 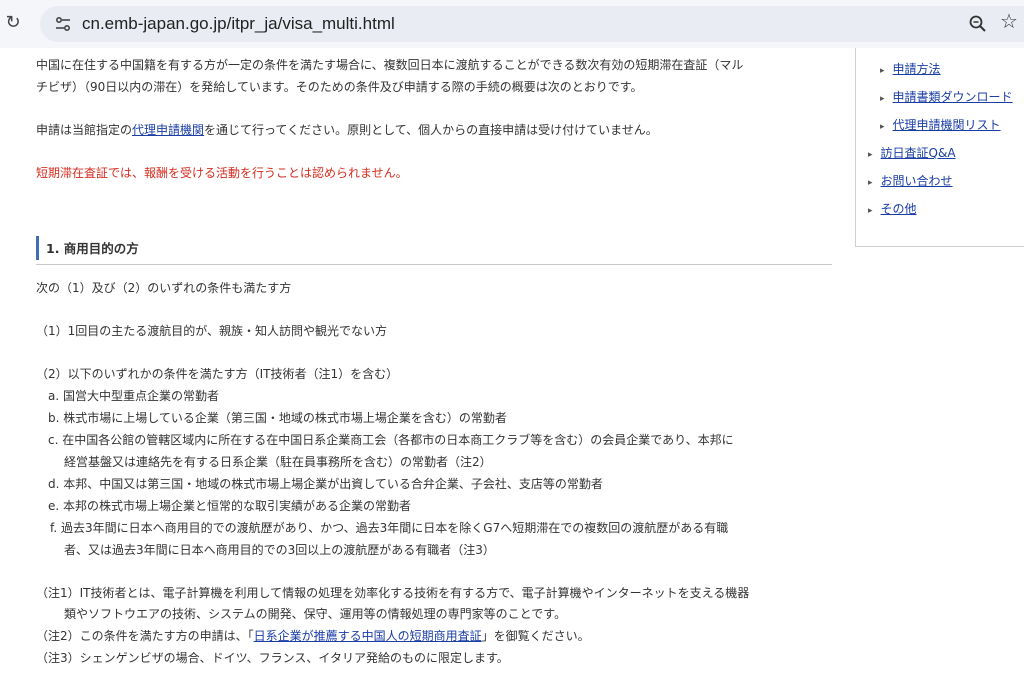 I want to click on bookmark-star-icon: ☆, so click(x=1009, y=21).